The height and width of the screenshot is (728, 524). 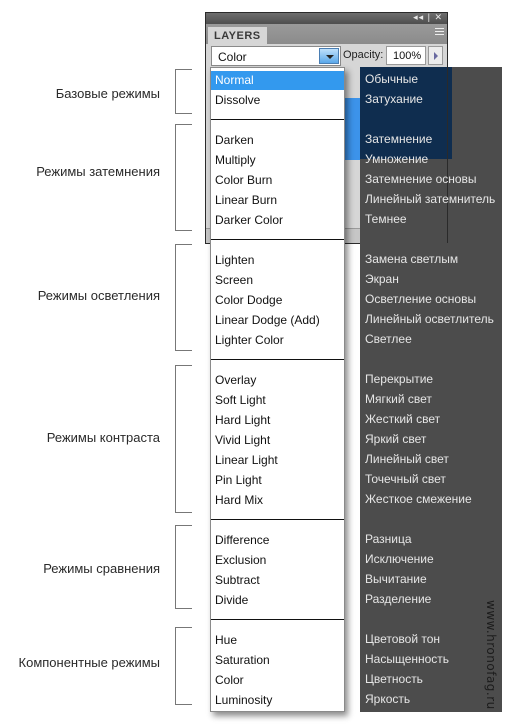 I want to click on blend-mode-option: Screen, so click(x=277, y=280).